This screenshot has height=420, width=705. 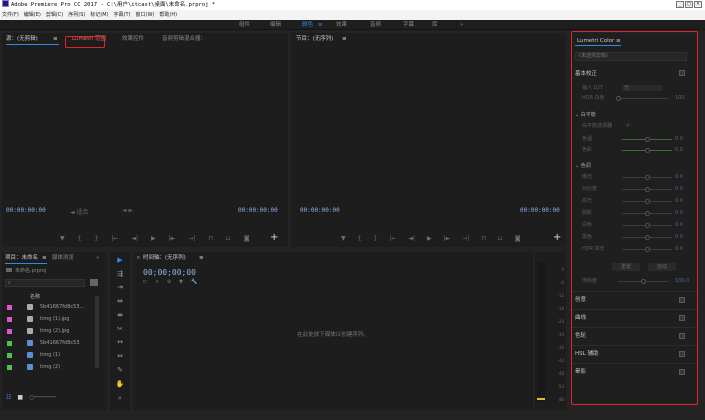 I want to click on hand-tool-icon: ✋, so click(x=120, y=384).